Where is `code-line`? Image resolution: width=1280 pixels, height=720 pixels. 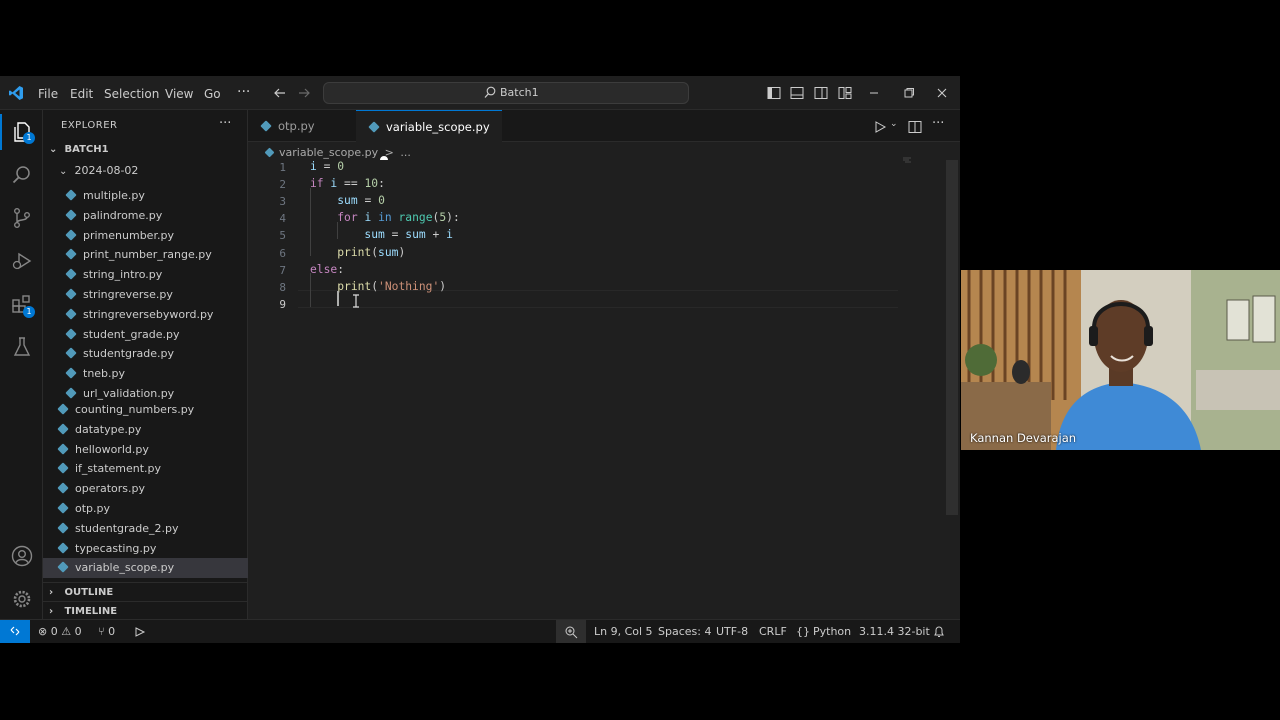
code-line is located at coordinates (323, 303).